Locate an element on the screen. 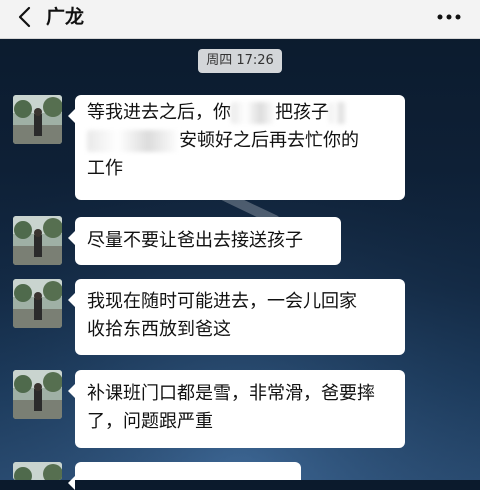  more-dots-icon is located at coordinates (449, 17).